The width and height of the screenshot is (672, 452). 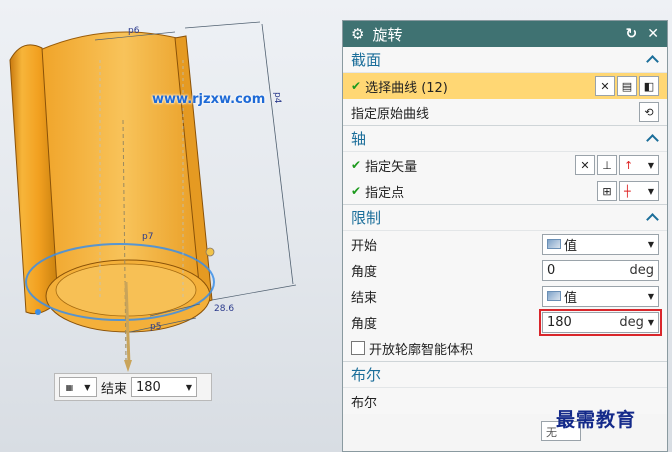 I want to click on end-row: 结束 值 ▼, so click(x=505, y=296).